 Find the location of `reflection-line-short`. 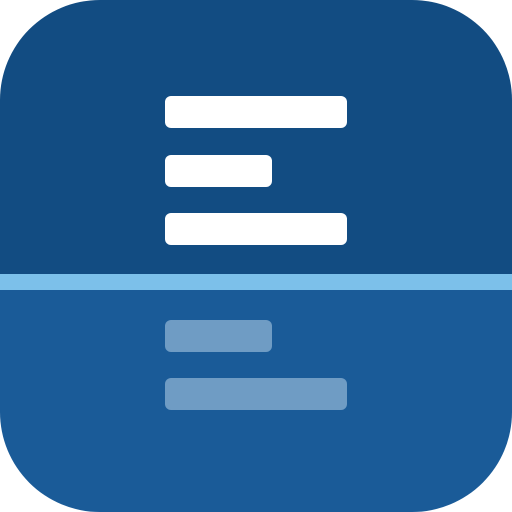

reflection-line-short is located at coordinates (218, 336).